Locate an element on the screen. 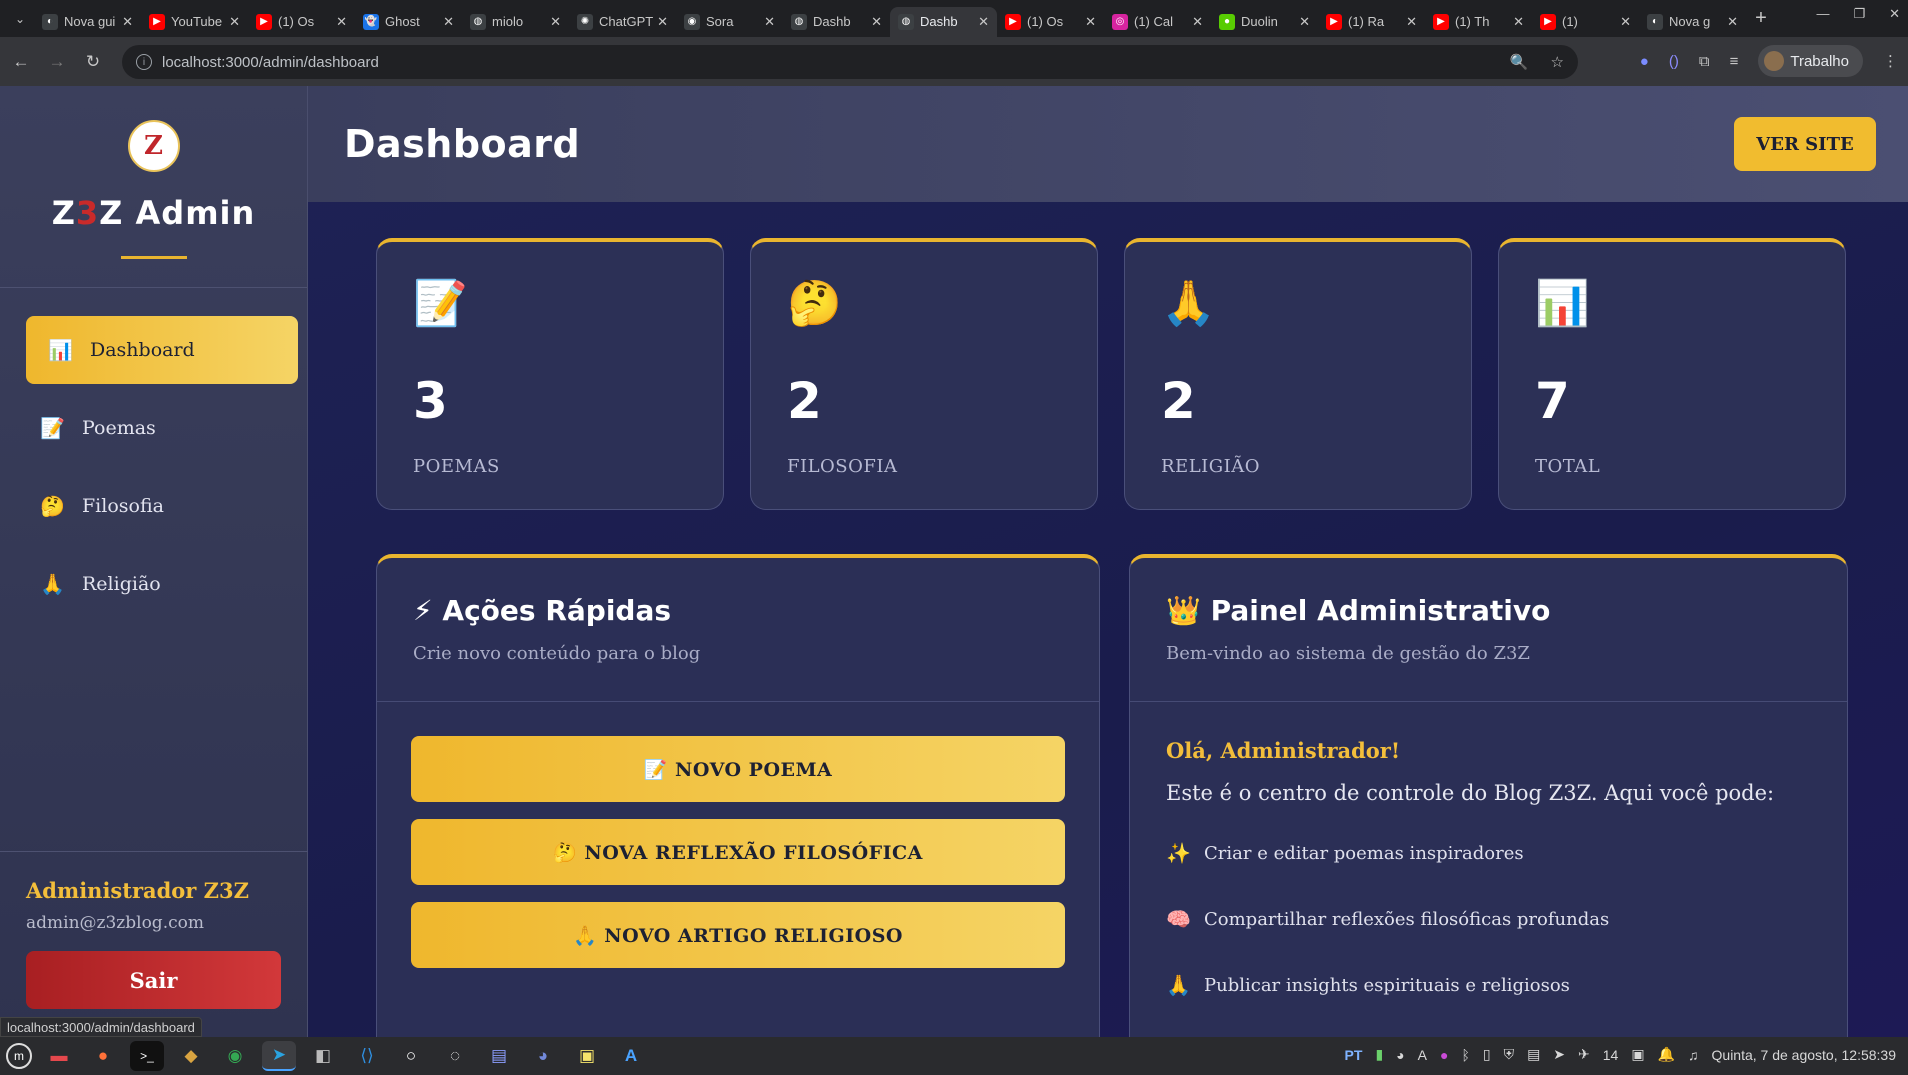 This screenshot has height=1075, width=1908. clipboard-icon: ▯ is located at coordinates (1487, 1054).